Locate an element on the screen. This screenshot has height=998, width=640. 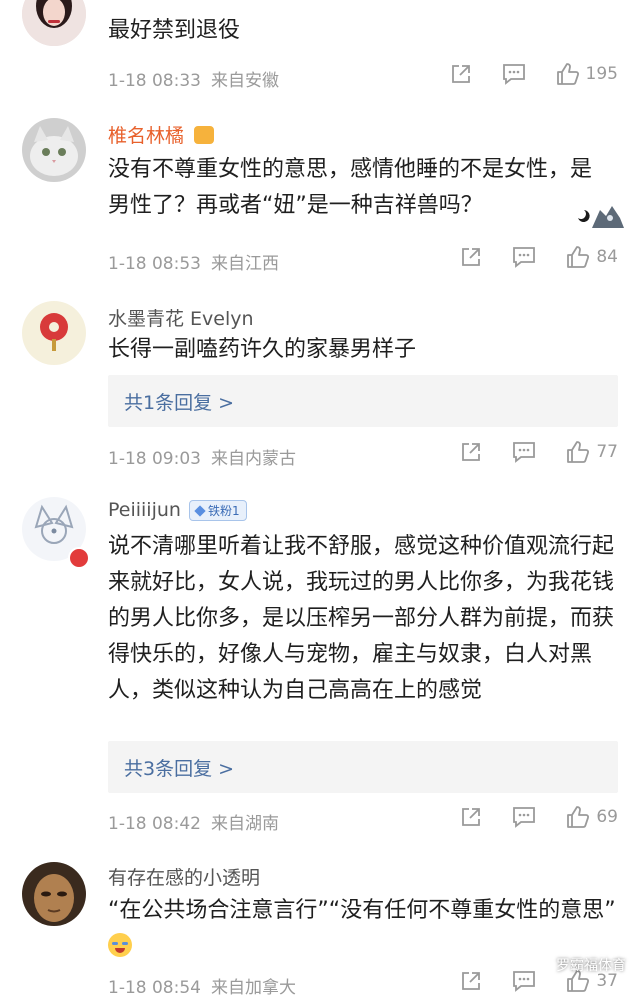
username: 有存在感的小透明 is located at coordinates (184, 876).